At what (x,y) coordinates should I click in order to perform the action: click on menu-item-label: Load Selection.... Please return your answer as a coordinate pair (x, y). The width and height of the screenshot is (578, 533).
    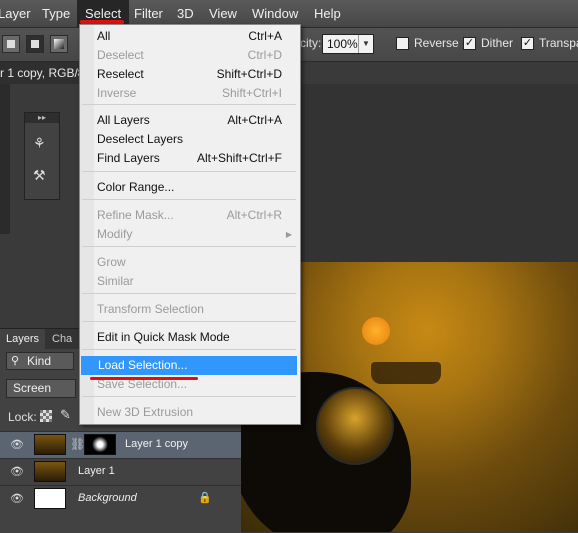
    Looking at the image, I should click on (143, 365).